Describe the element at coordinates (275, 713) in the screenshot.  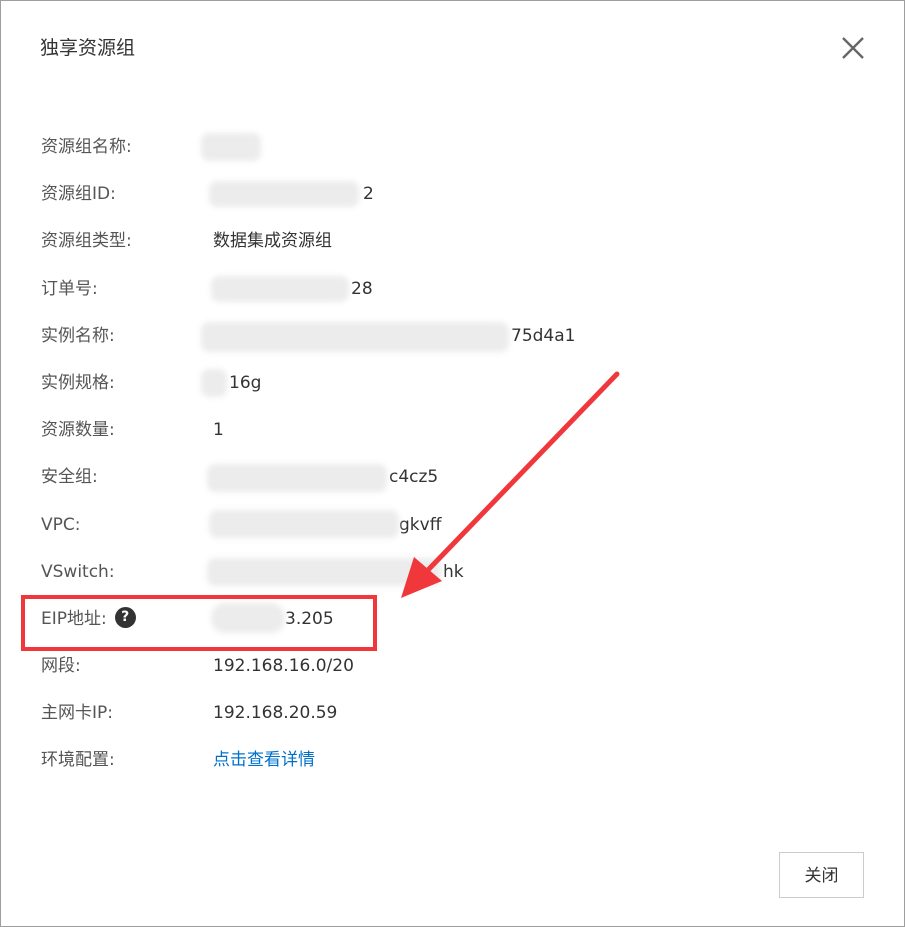
I see `value-primary-nic-ip: 192.168.20.59` at that location.